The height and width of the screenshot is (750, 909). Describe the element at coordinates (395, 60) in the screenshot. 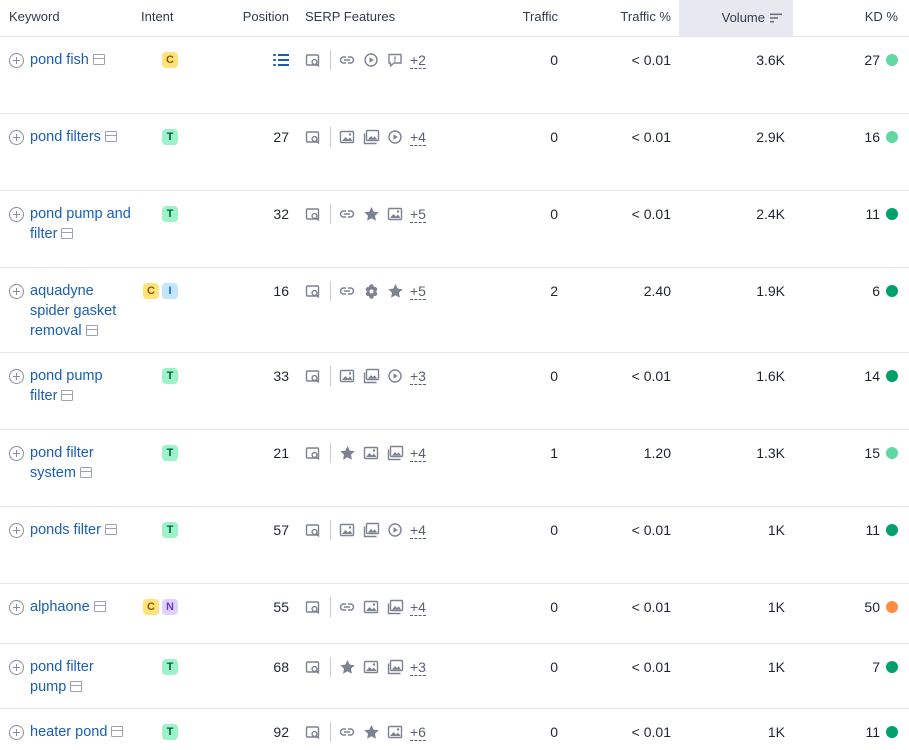

I see `faq-icon` at that location.